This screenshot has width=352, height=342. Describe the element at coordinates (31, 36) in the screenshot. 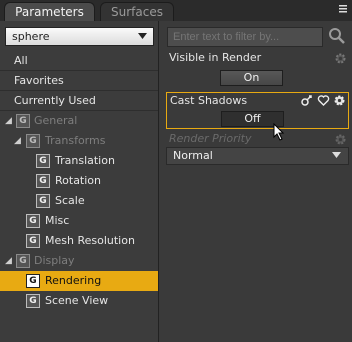

I see `node-select-value: sphere` at that location.